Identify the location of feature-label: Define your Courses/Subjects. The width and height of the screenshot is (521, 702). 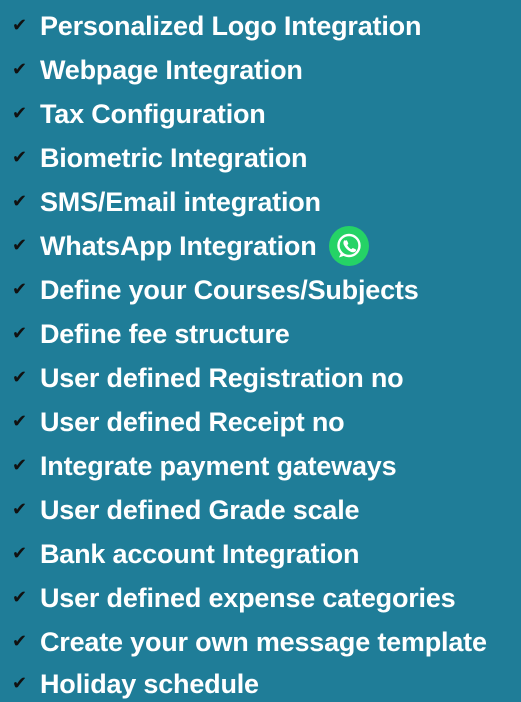
(229, 289).